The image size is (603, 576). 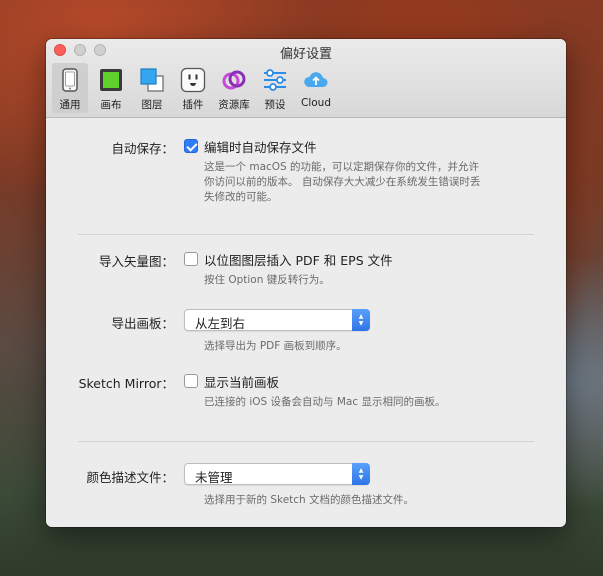 I want to click on cloud-icon, so click(x=316, y=79).